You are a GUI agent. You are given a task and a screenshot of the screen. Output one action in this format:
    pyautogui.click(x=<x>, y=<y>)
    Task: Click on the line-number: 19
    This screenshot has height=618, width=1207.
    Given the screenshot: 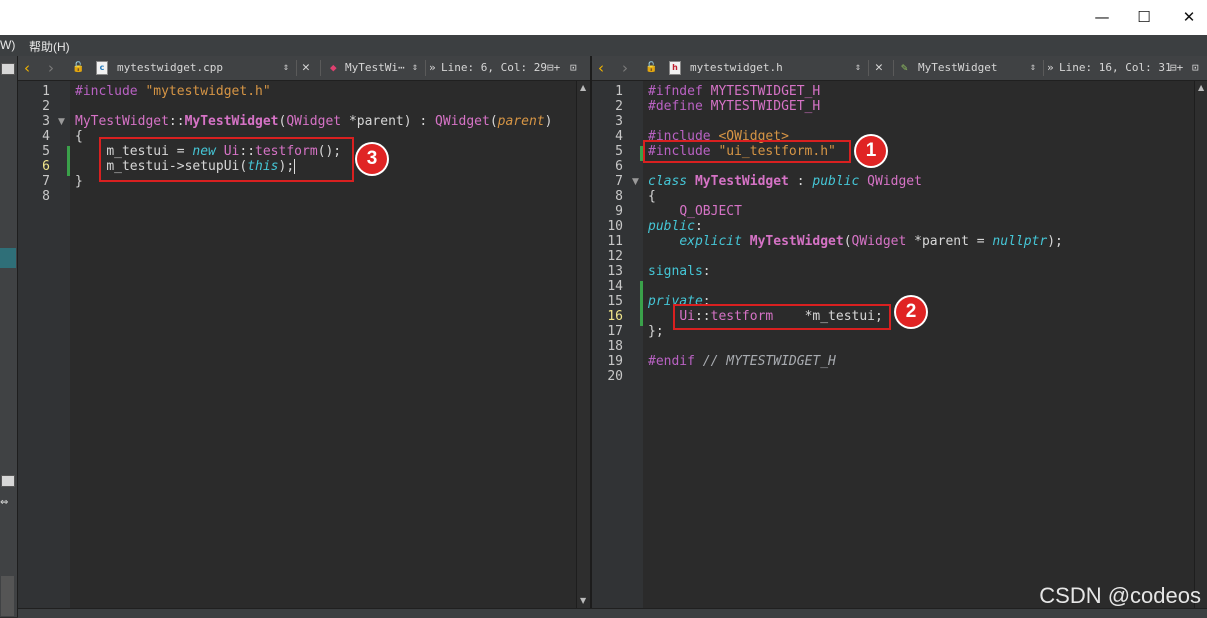 What is the action you would take?
    pyautogui.click(x=612, y=361)
    